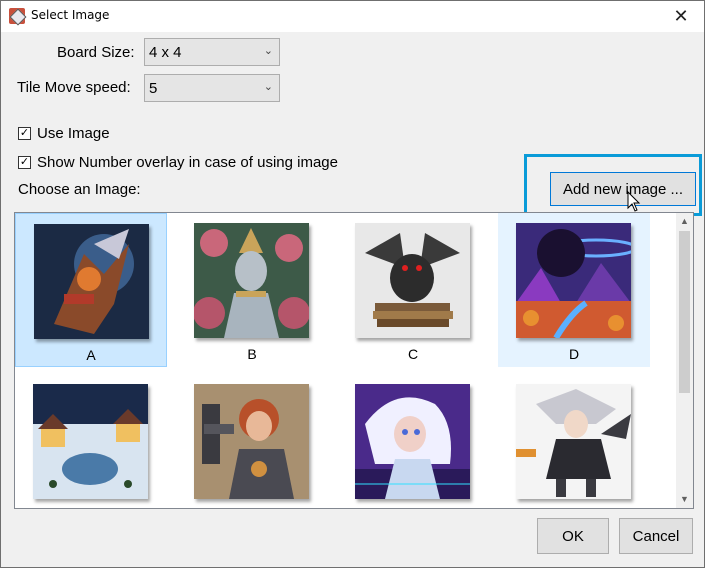  I want to click on image-item-b: B, so click(252, 290).